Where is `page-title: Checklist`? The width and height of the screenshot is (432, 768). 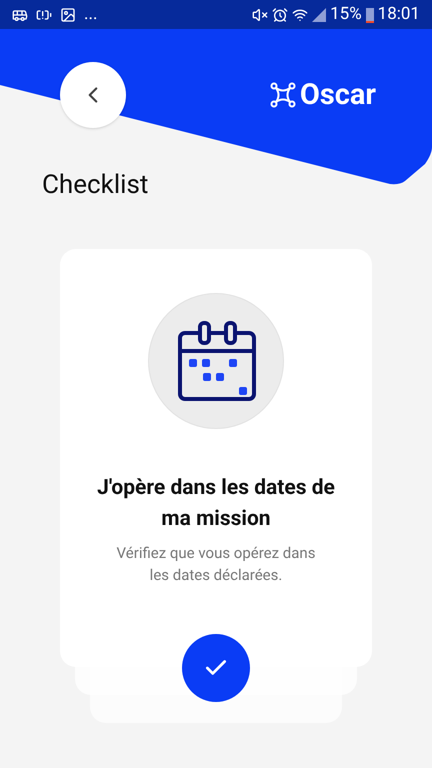
page-title: Checklist is located at coordinates (96, 185).